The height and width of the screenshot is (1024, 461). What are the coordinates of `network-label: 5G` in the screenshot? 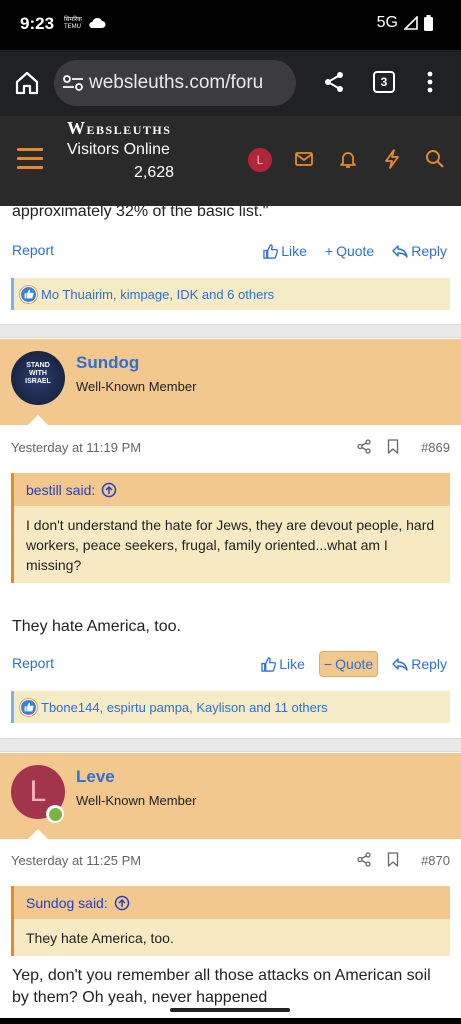 It's located at (387, 22).